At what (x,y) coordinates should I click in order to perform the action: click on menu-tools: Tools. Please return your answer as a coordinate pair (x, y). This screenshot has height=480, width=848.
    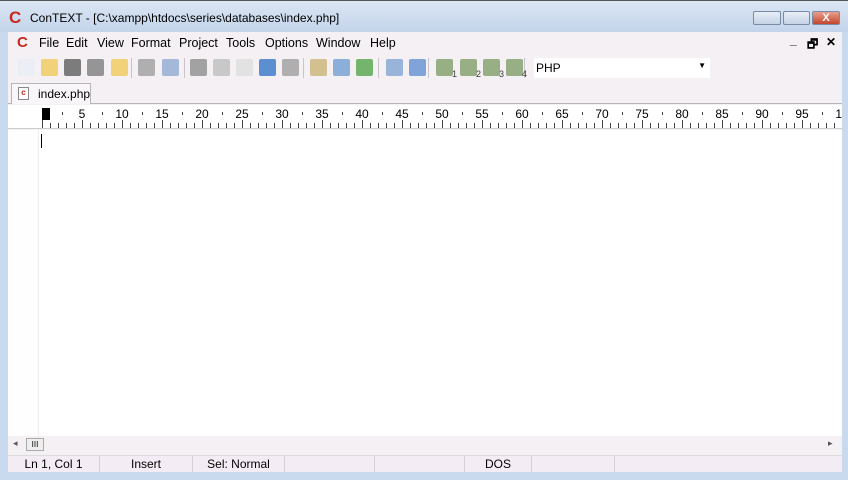
    Looking at the image, I should click on (240, 43).